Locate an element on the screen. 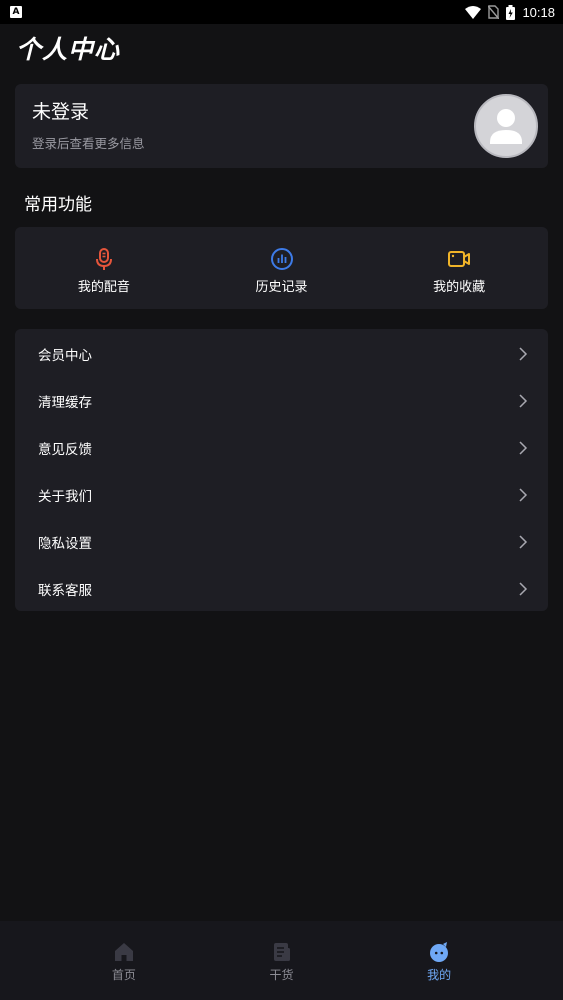  menu-item-label: 关于我们 is located at coordinates (65, 496).